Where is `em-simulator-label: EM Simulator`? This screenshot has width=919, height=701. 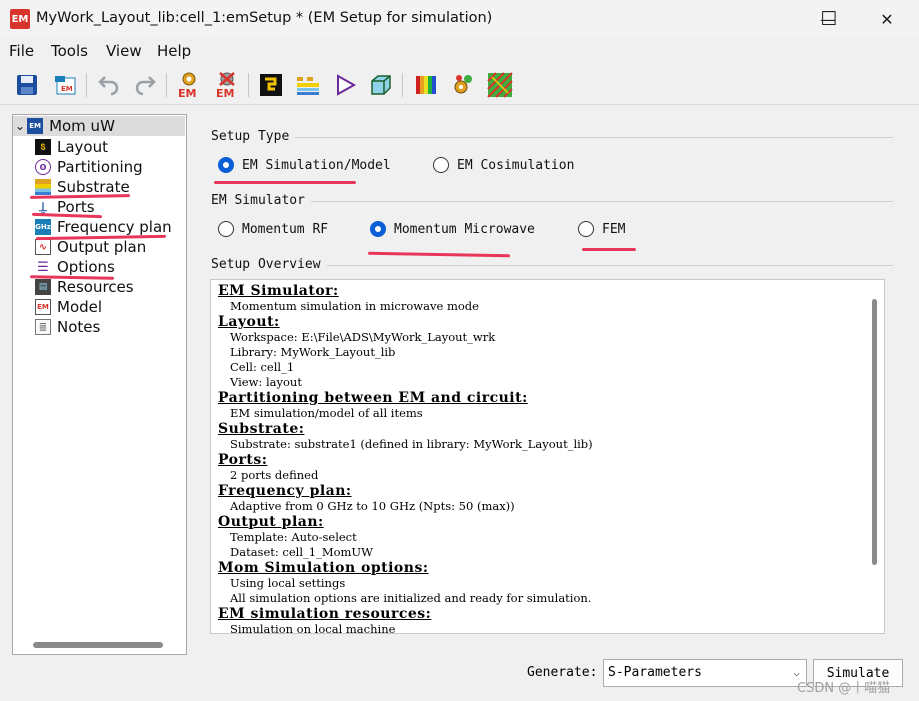 em-simulator-label: EM Simulator is located at coordinates (261, 200).